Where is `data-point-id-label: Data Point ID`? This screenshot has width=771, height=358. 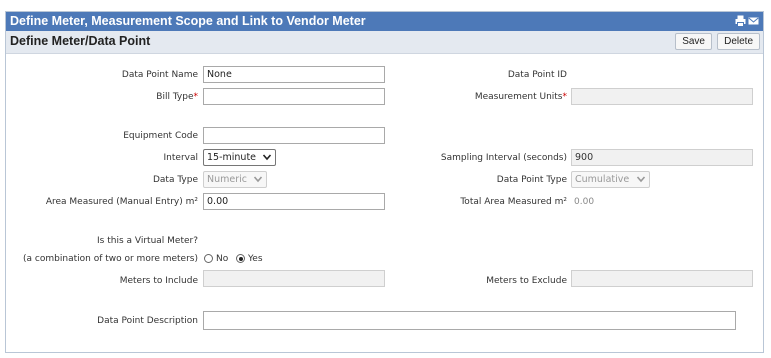
data-point-id-label: Data Point ID is located at coordinates (537, 75).